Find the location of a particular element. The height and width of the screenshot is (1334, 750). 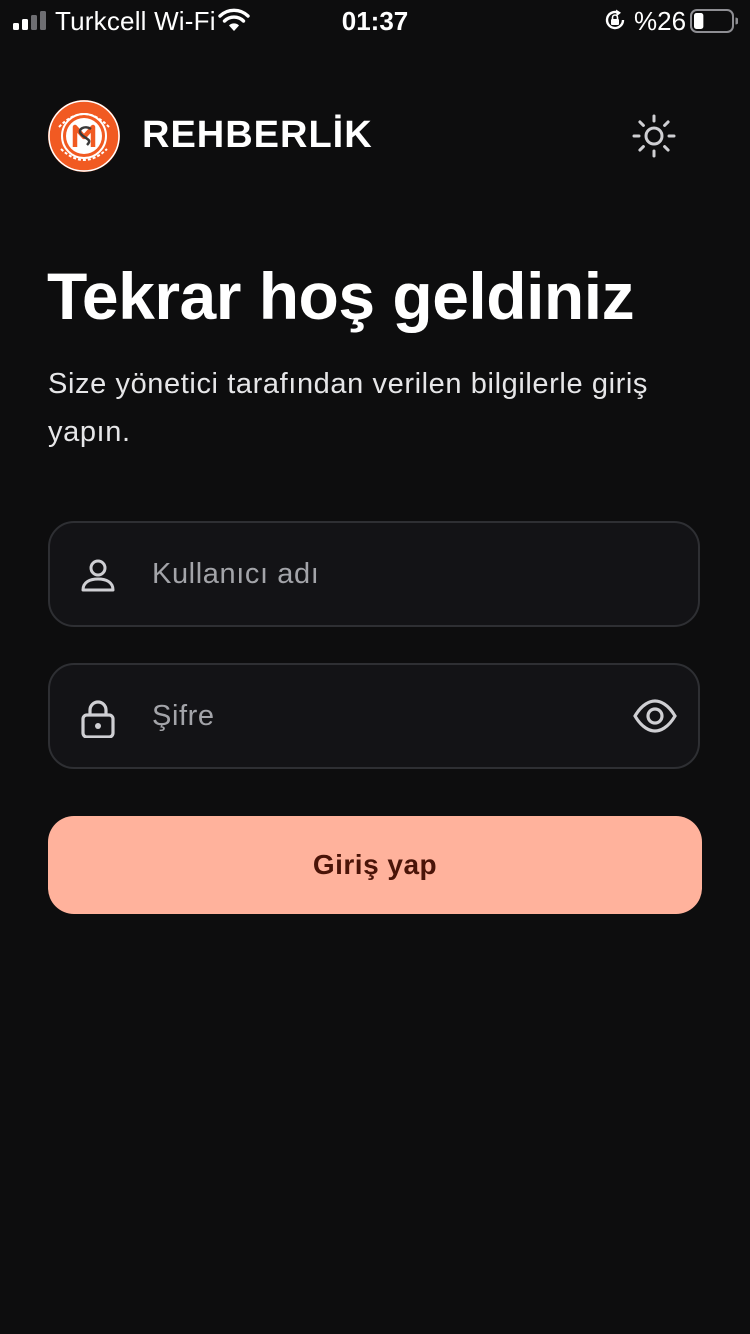

eye-icon is located at coordinates (655, 716).